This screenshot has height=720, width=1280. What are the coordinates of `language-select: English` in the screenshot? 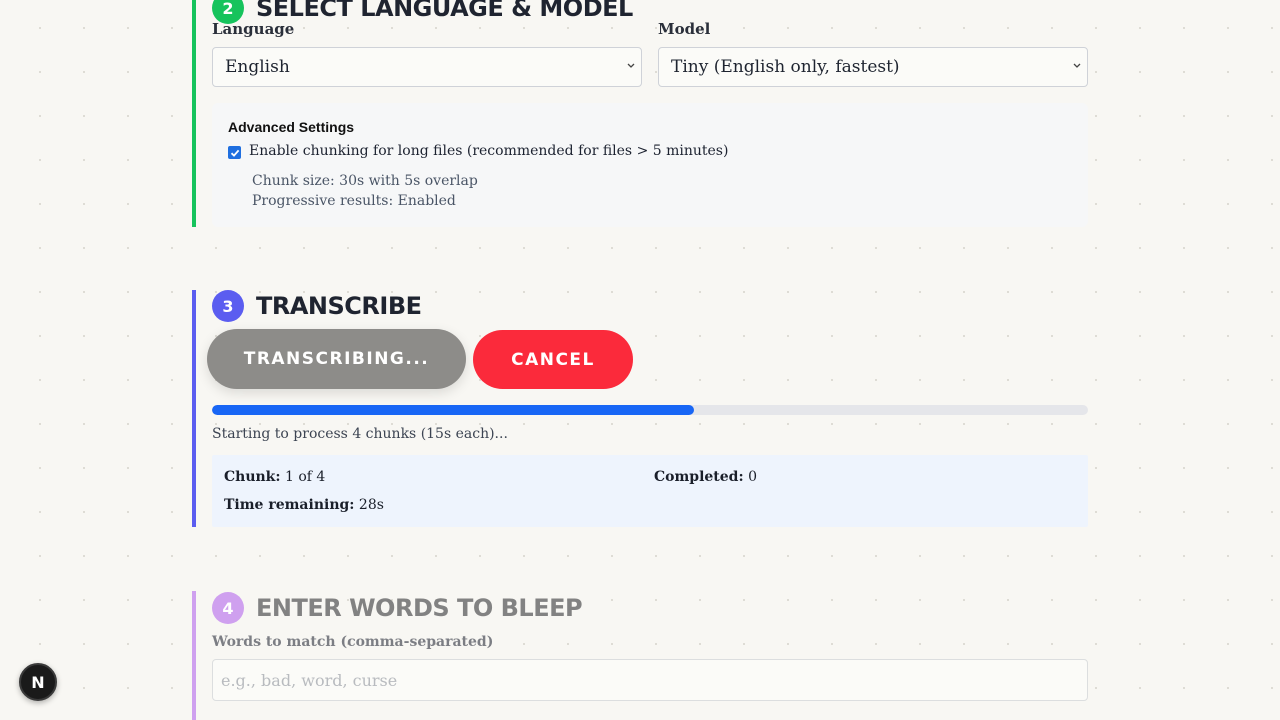 It's located at (427, 67).